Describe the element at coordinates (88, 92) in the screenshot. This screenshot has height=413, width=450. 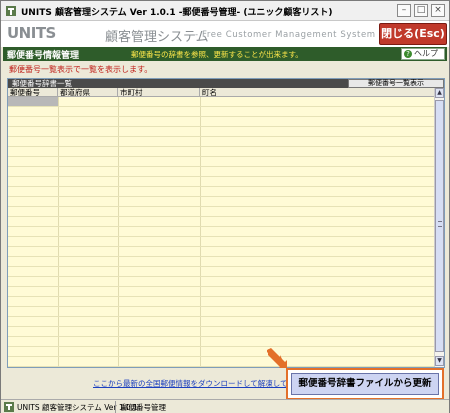
I see `column-header-prefecture: 都道府県` at that location.